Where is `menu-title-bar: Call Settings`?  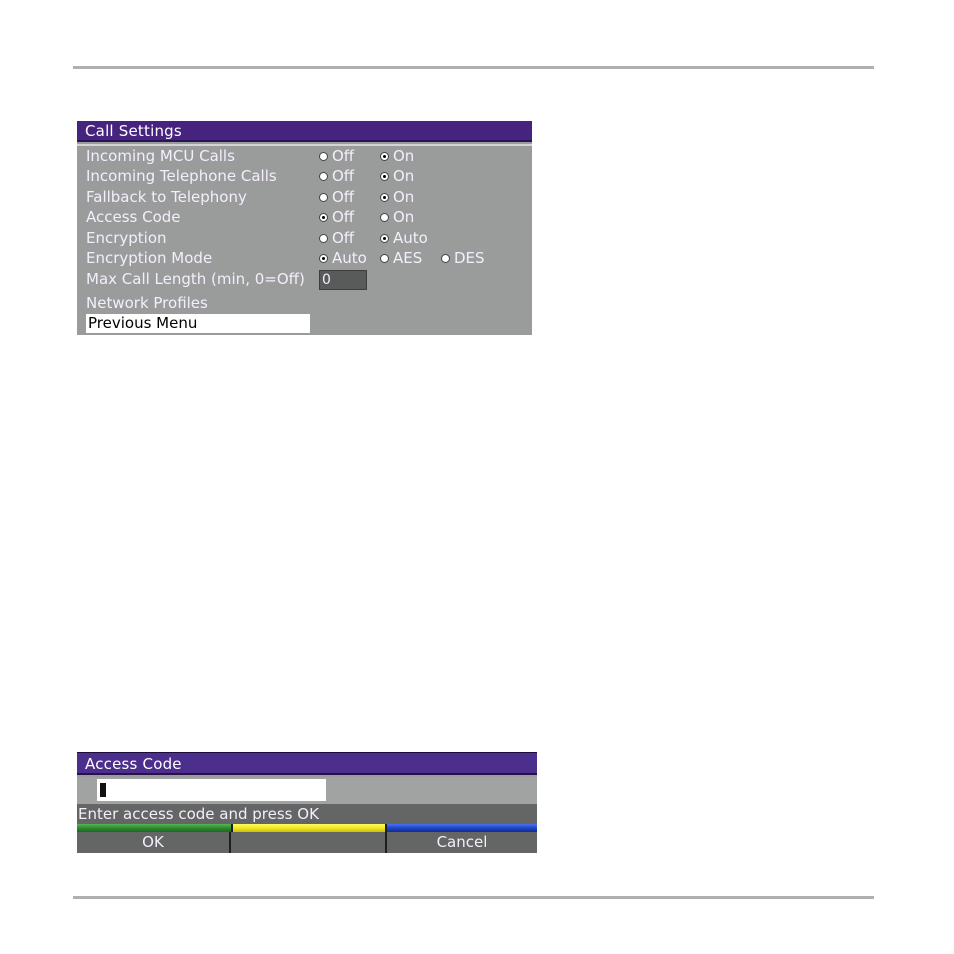
menu-title-bar: Call Settings is located at coordinates (304, 131).